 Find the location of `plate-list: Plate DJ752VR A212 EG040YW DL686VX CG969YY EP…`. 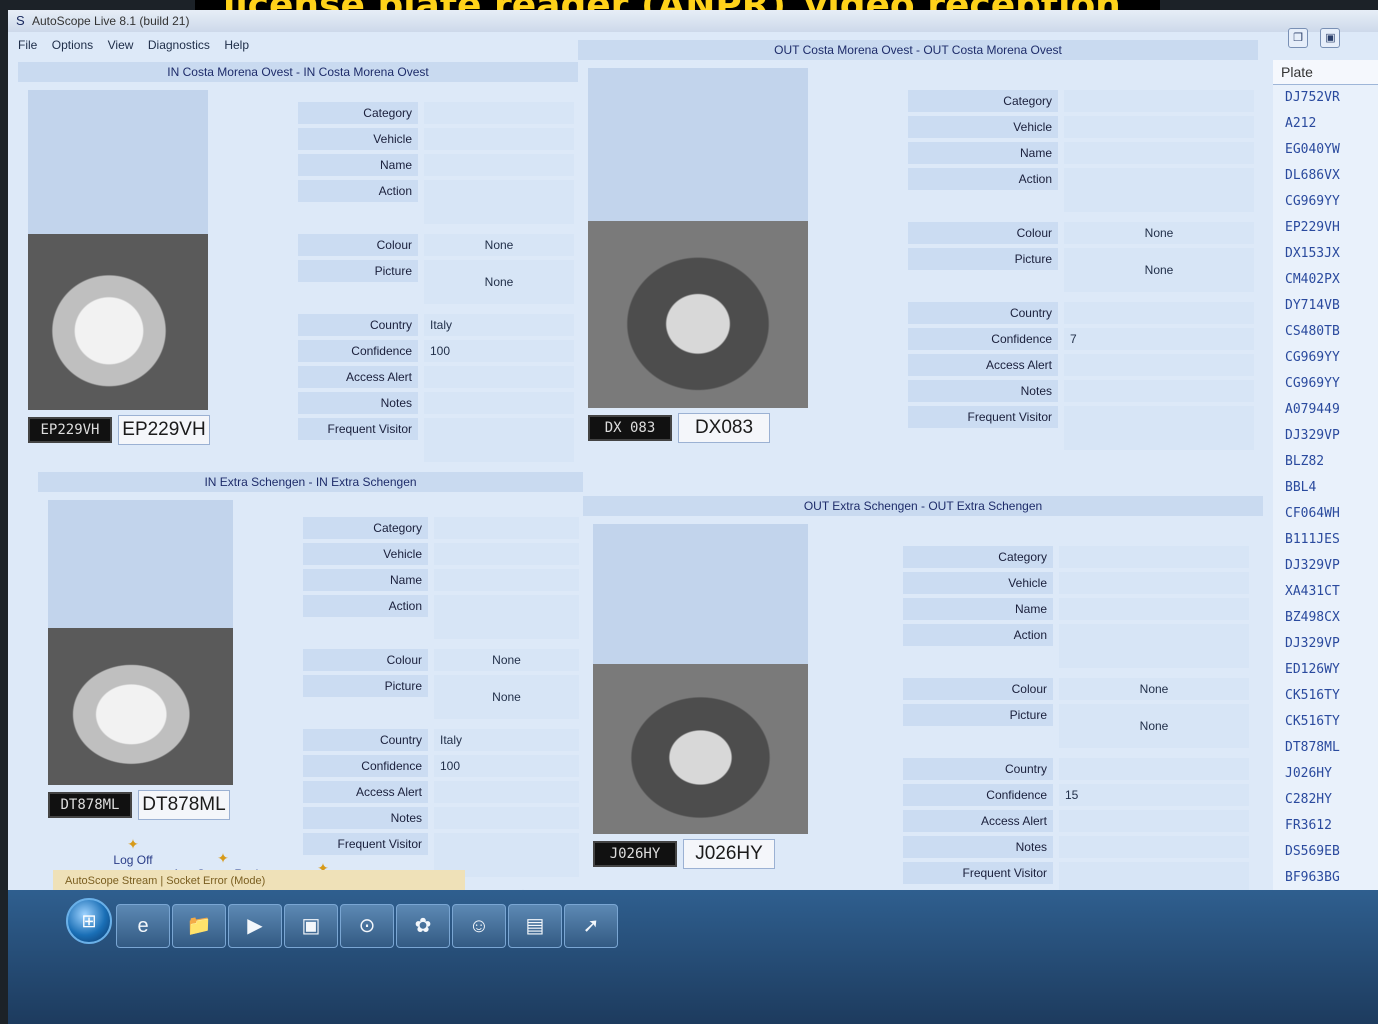

plate-list: Plate DJ752VR A212 EG040YW DL686VX CG969YY EP… is located at coordinates (1325, 540).